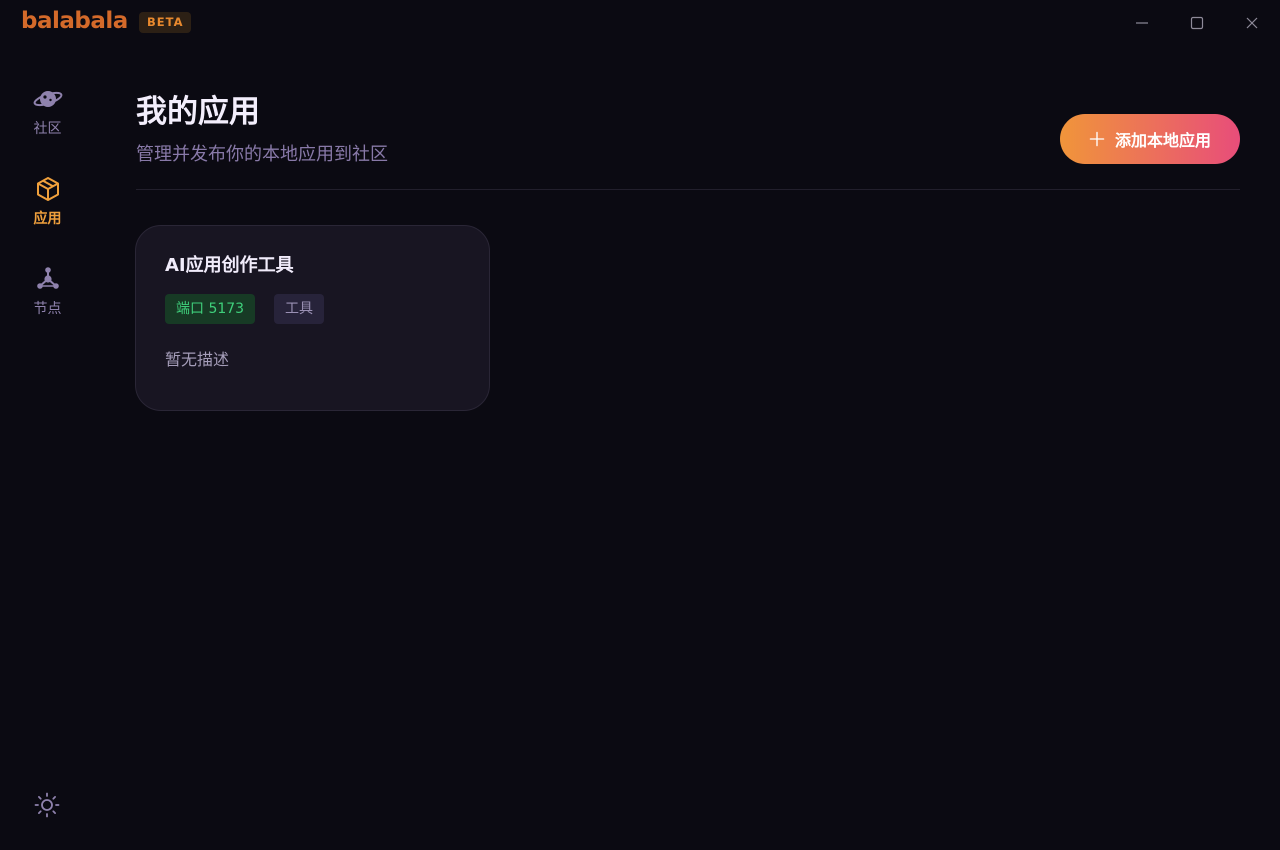 The width and height of the screenshot is (1280, 850). I want to click on maximize-icon, so click(1197, 23).